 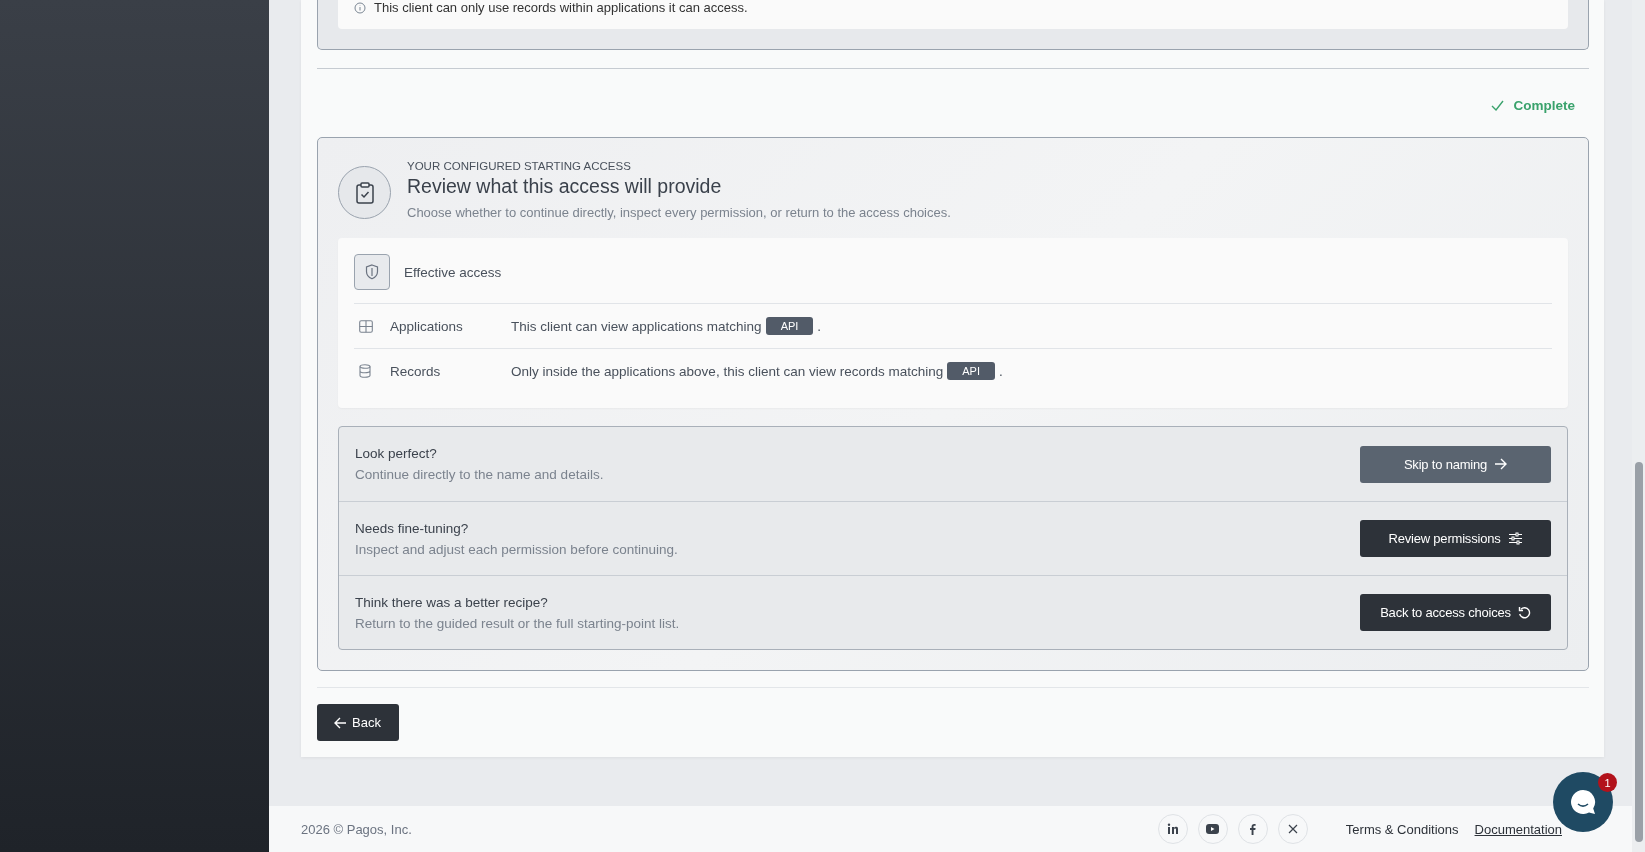 What do you see at coordinates (365, 371) in the screenshot?
I see `database-icon` at bounding box center [365, 371].